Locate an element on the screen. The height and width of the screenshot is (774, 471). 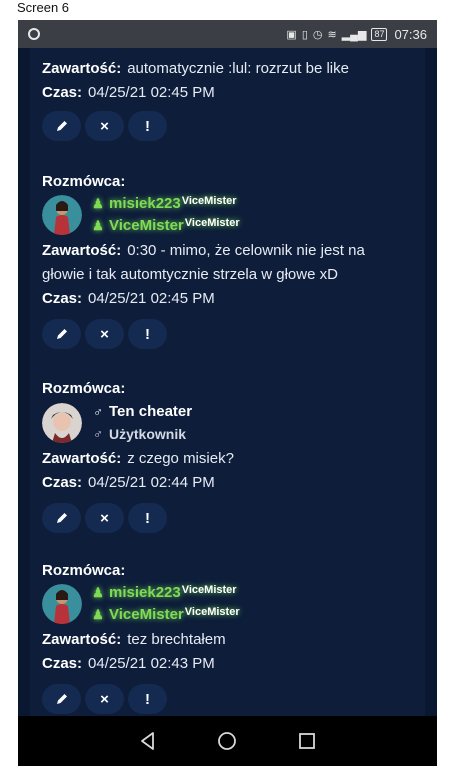
battery-indicator: 87 is located at coordinates (379, 34).